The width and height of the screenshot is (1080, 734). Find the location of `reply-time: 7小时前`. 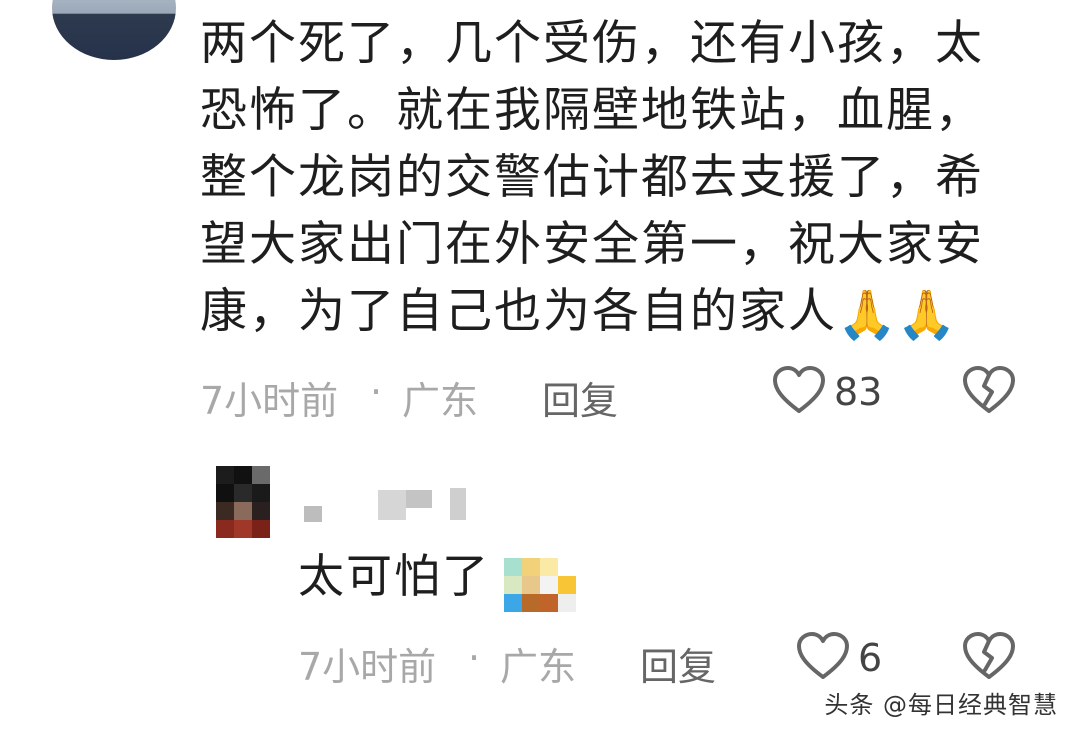

reply-time: 7小时前 is located at coordinates (367, 667).